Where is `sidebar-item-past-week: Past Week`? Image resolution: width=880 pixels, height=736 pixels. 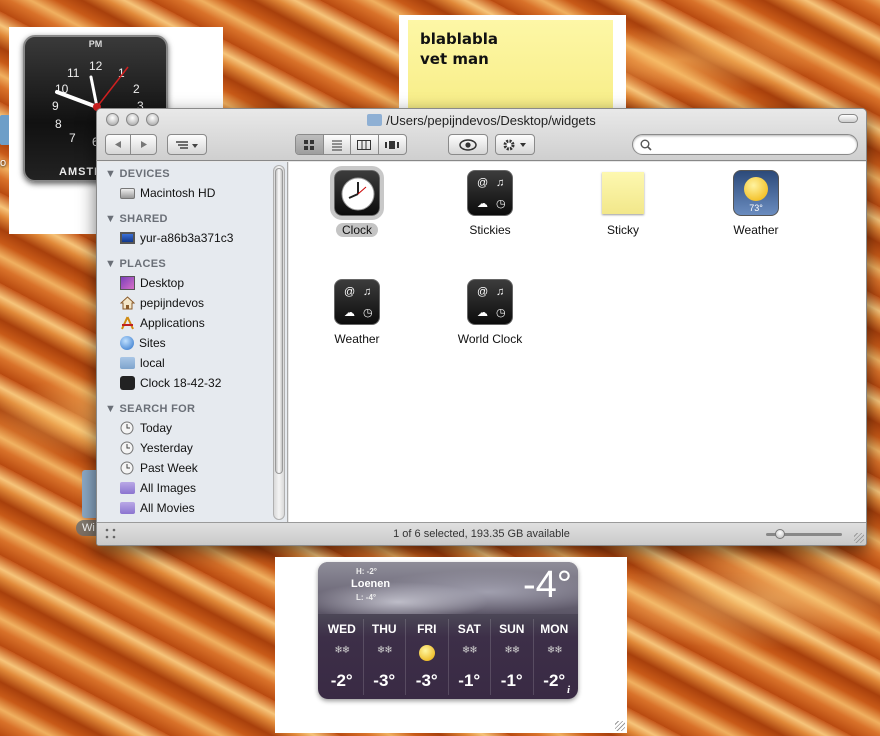 sidebar-item-past-week: Past Week is located at coordinates (159, 468).